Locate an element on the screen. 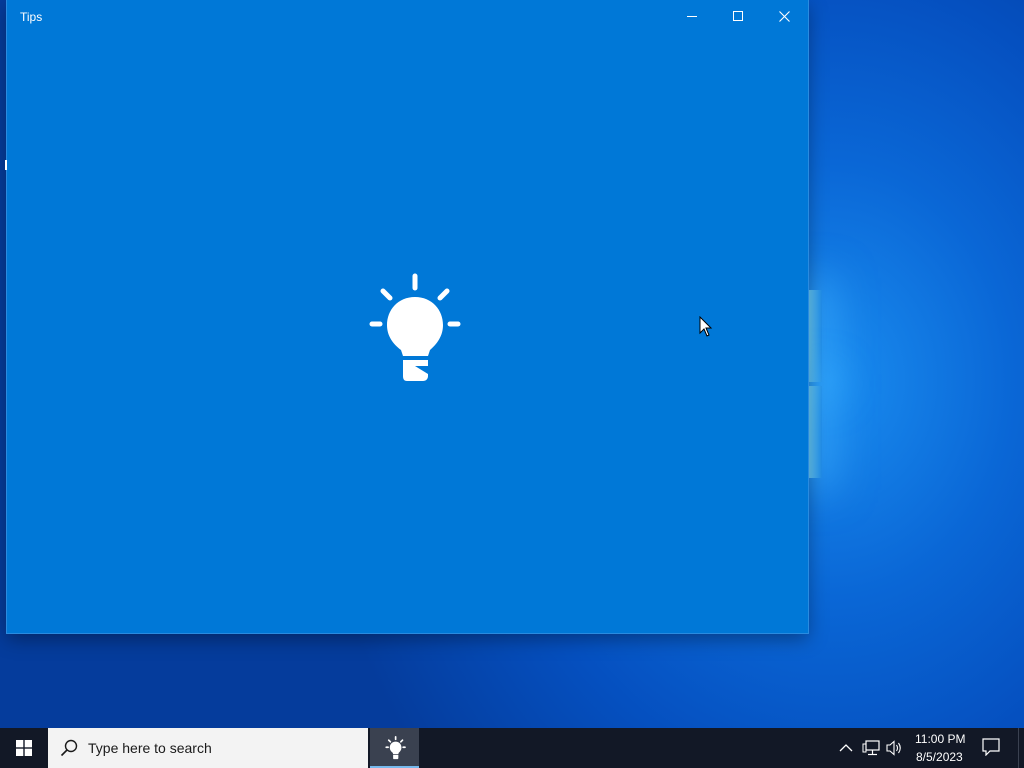 Image resolution: width=1024 pixels, height=768 pixels. minimize-button is located at coordinates (692, 16).